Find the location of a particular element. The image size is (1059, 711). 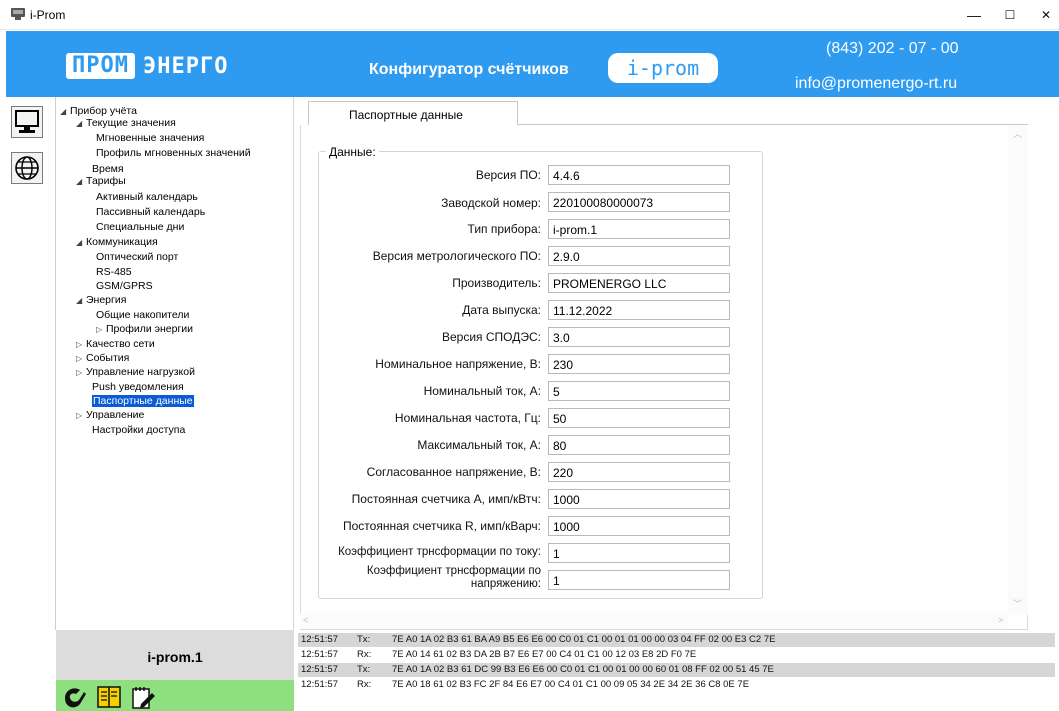

field-serial-number: 220100080000073 is located at coordinates (639, 202).